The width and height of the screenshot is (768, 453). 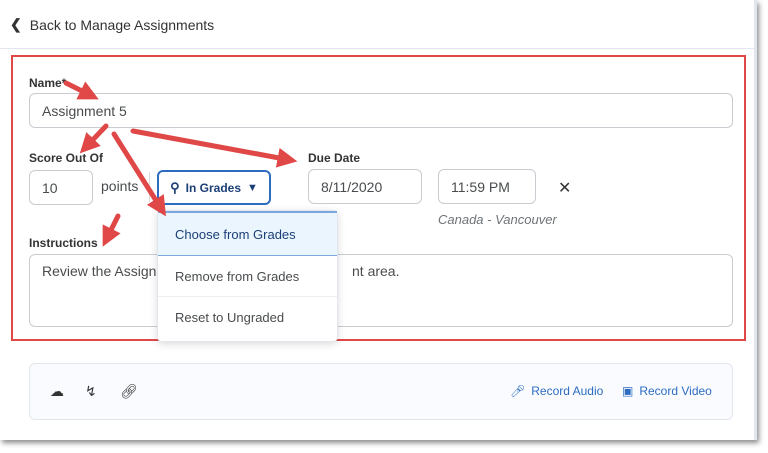 What do you see at coordinates (111, 230) in the screenshot?
I see `arrow-to-instructions` at bounding box center [111, 230].